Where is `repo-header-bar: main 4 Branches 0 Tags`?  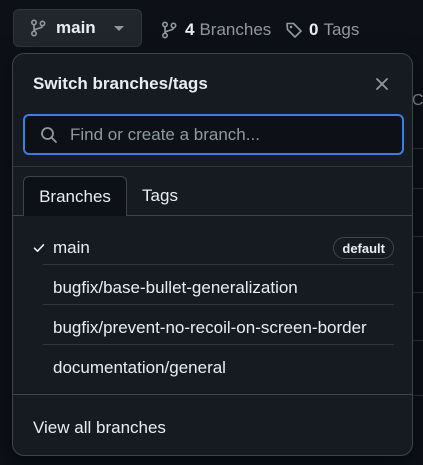
repo-header-bar: main 4 Branches 0 Tags is located at coordinates (211, 29).